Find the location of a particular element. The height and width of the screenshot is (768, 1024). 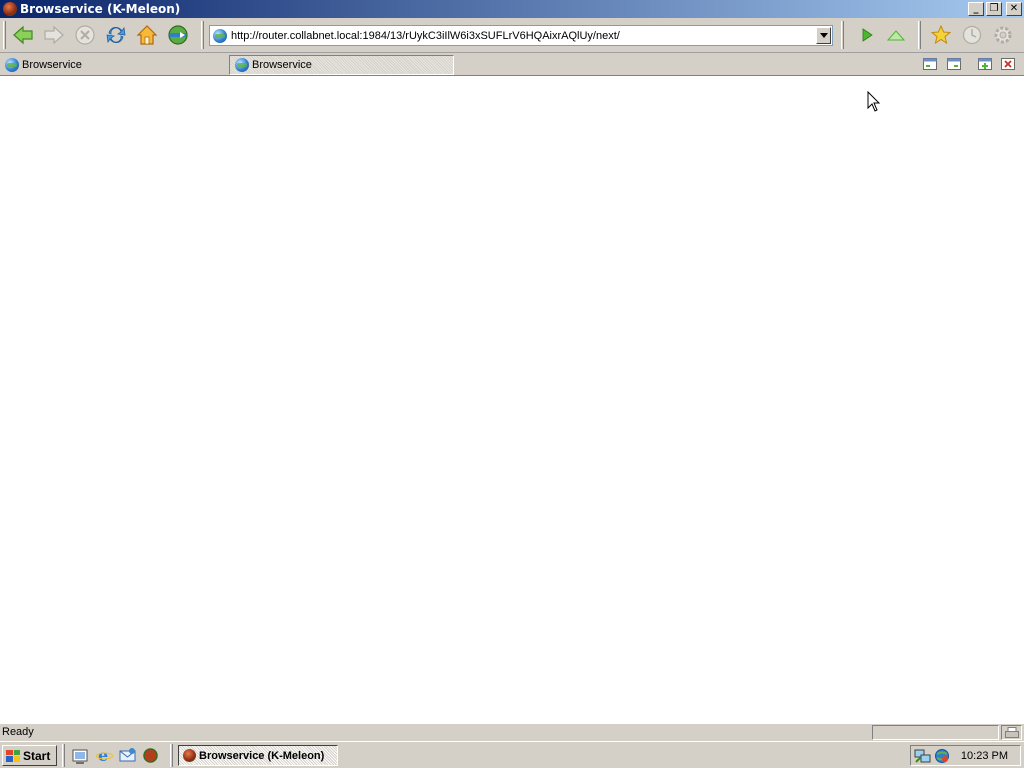

internet-explorer-button: e is located at coordinates (104, 755).